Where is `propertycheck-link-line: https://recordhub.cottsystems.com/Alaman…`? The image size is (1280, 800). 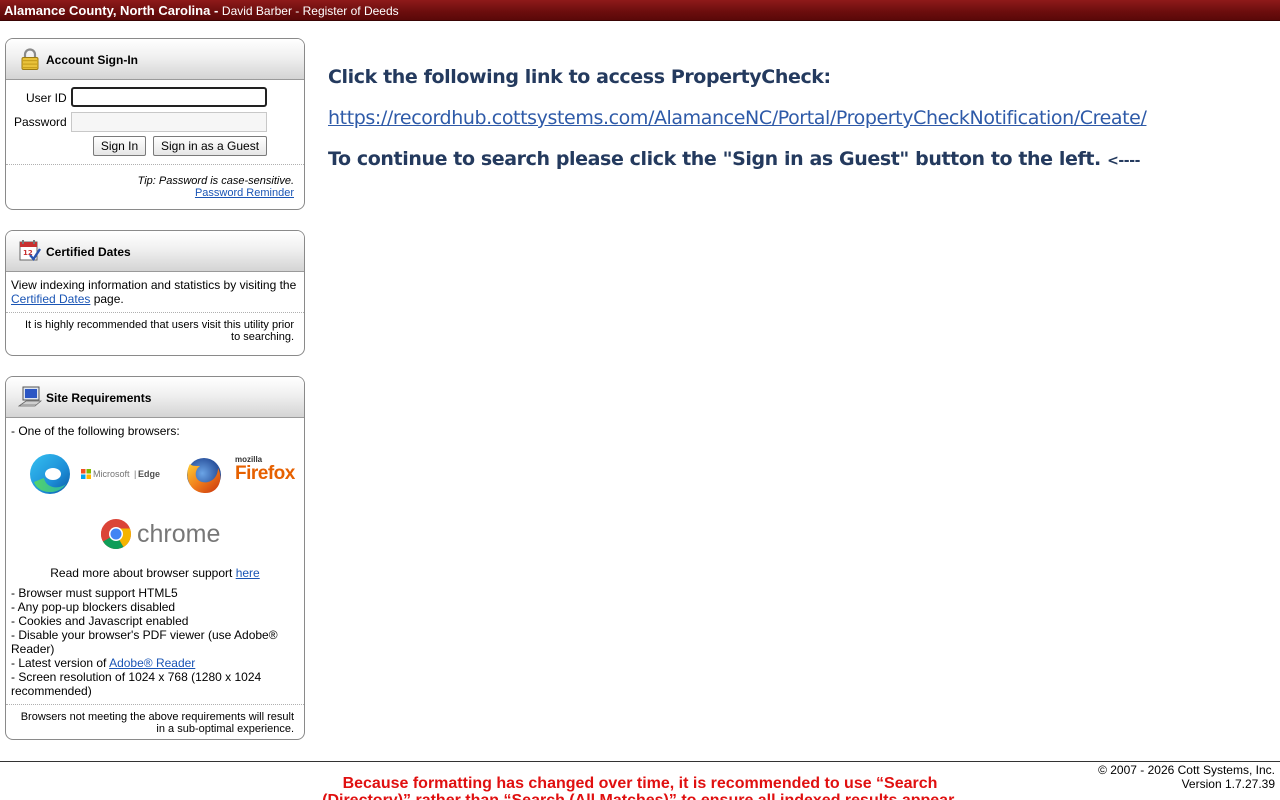 propertycheck-link-line: https://recordhub.cottsystems.com/Alaman… is located at coordinates (737, 118).